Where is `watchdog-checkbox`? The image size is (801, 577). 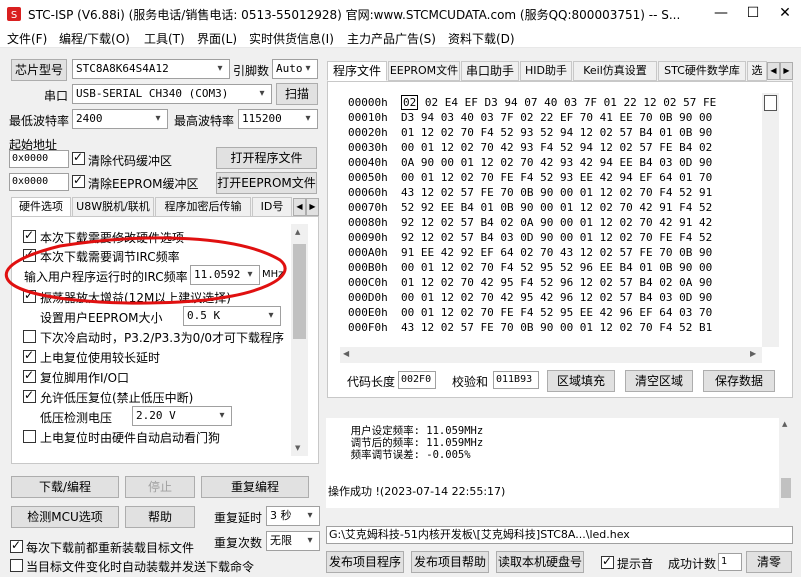
watchdog-checkbox is located at coordinates (29, 436).